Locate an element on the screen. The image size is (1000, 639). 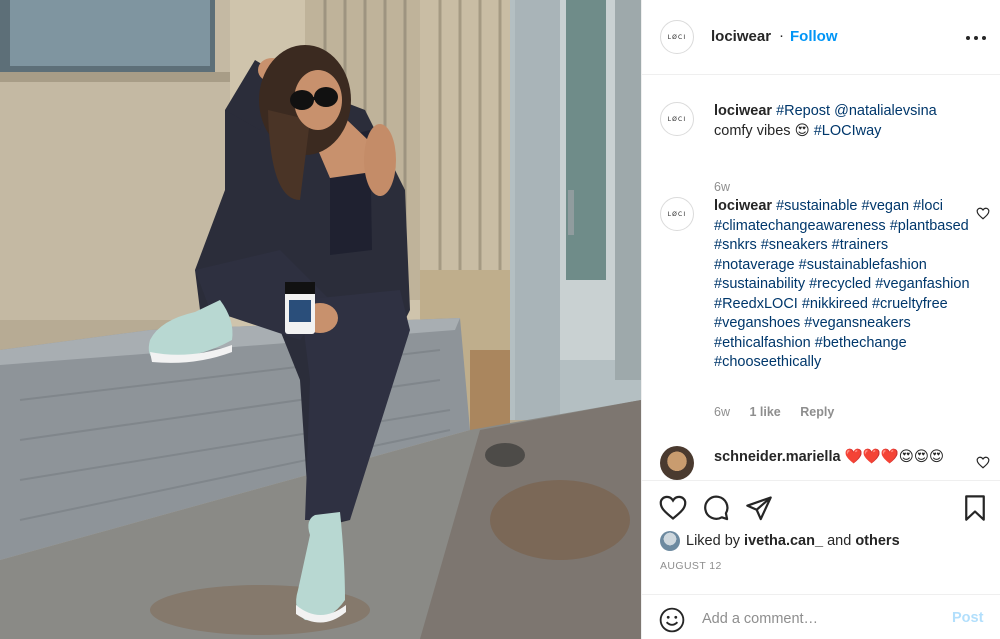
commenter-avatar is located at coordinates (677, 463).